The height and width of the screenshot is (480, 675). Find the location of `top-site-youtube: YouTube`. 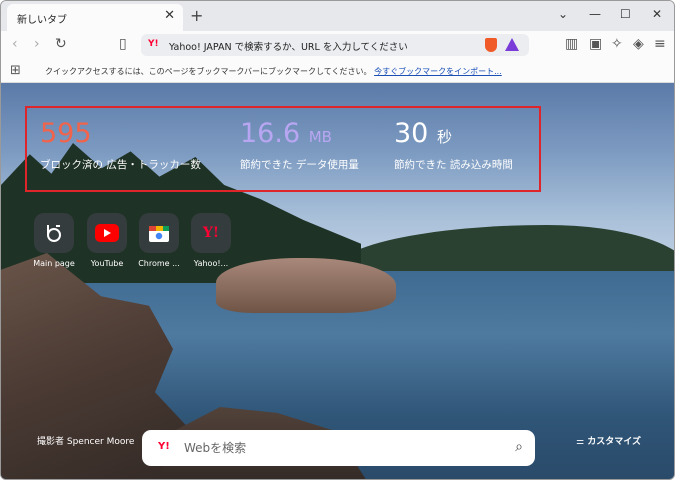

top-site-youtube: YouTube is located at coordinates (107, 240).